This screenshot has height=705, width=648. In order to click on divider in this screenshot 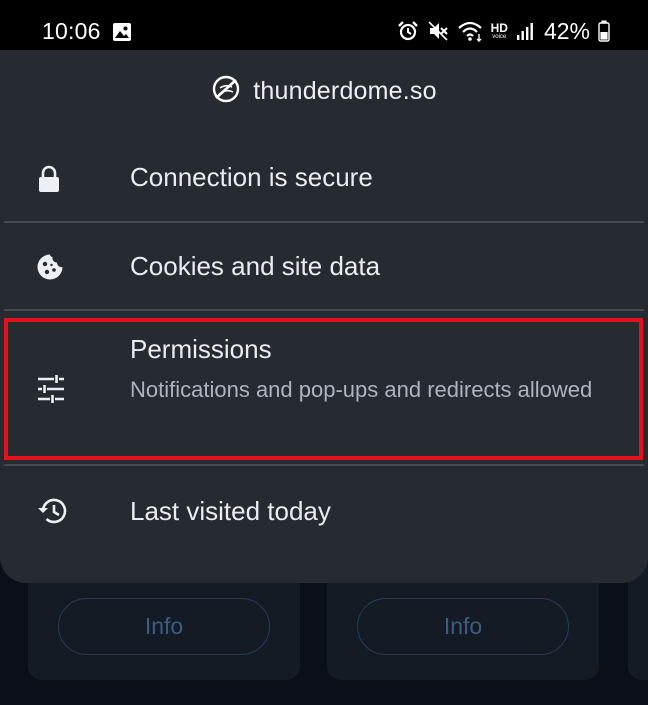, I will do `click(324, 310)`.